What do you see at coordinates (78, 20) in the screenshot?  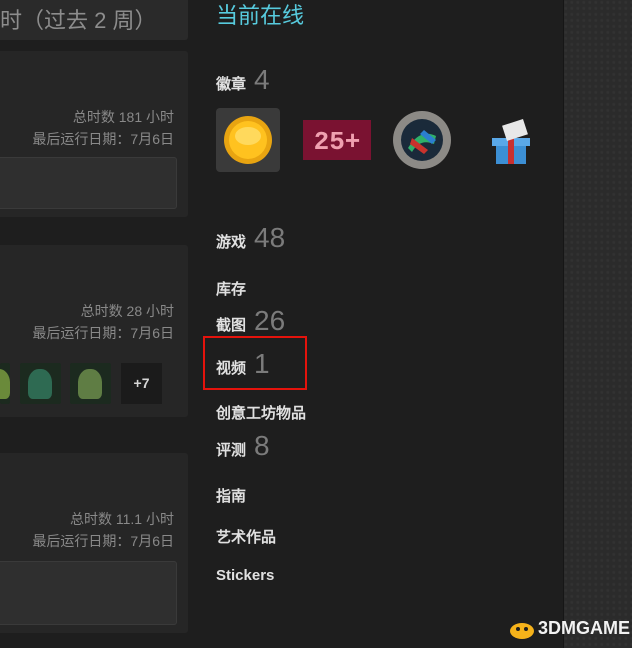 I see `recent-activity-title: 时（过去 2 周）` at bounding box center [78, 20].